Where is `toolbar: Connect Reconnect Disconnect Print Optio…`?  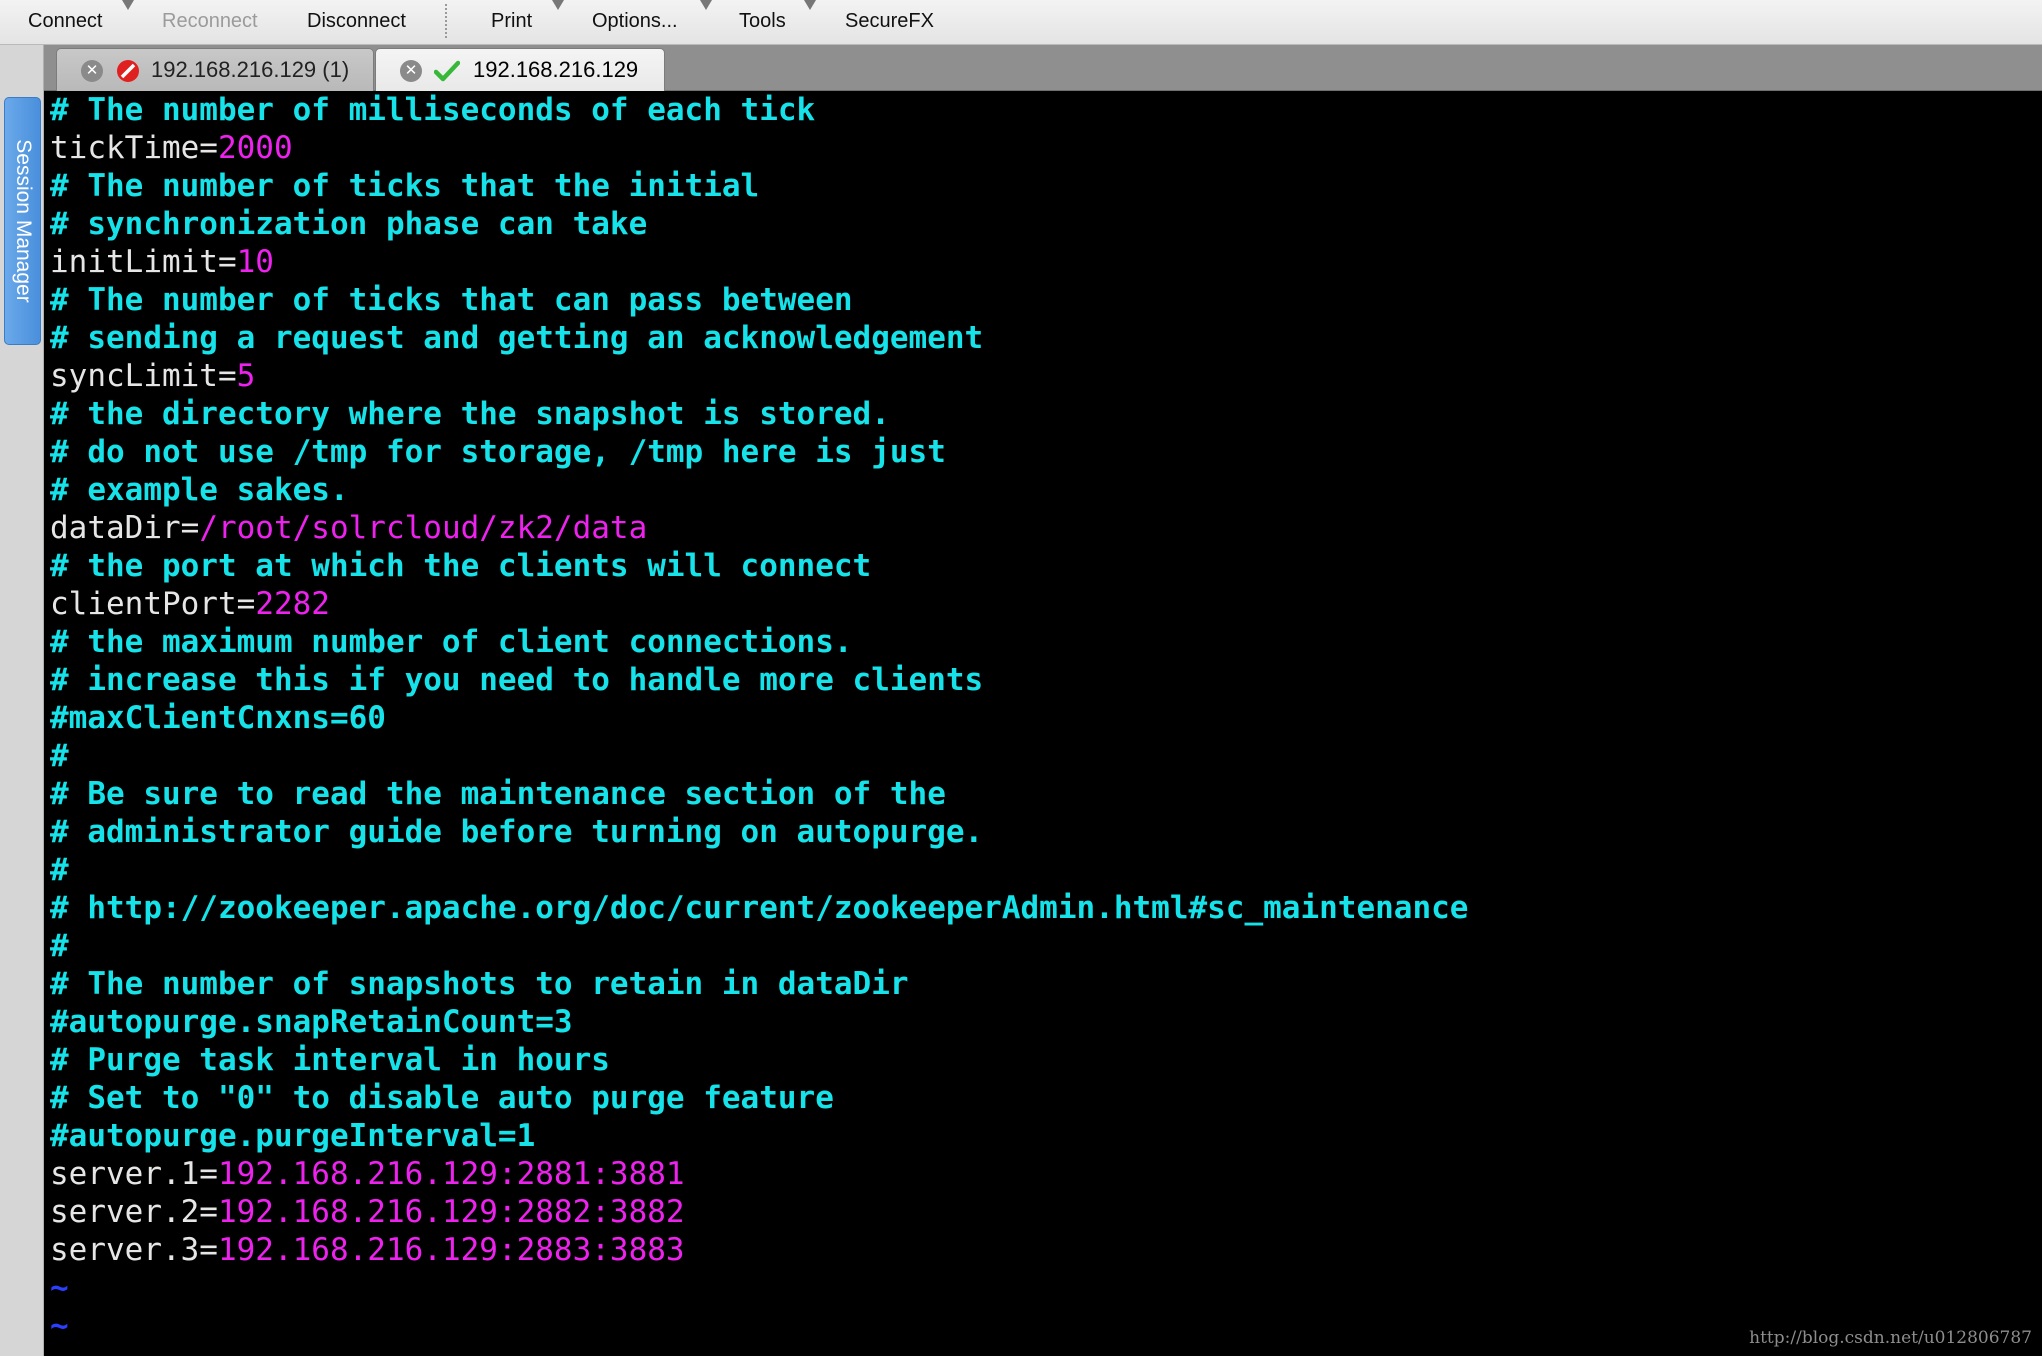 toolbar: Connect Reconnect Disconnect Print Optio… is located at coordinates (1021, 22).